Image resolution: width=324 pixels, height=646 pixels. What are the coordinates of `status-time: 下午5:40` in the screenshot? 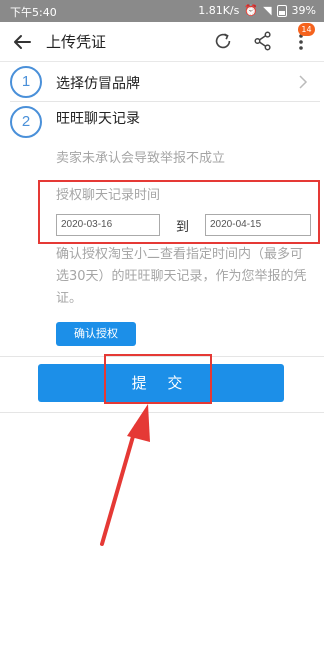 It's located at (33, 12).